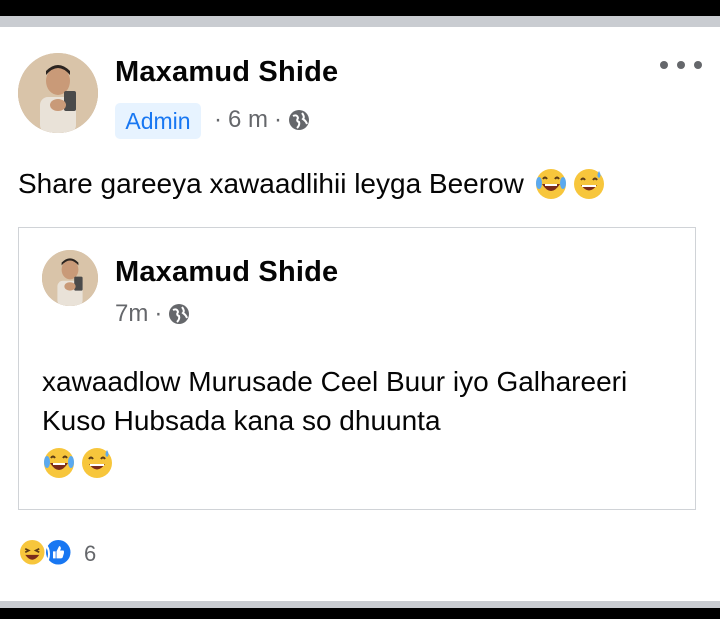 This screenshot has height=619, width=720. What do you see at coordinates (57, 554) in the screenshot?
I see `reactions-summary: 6` at bounding box center [57, 554].